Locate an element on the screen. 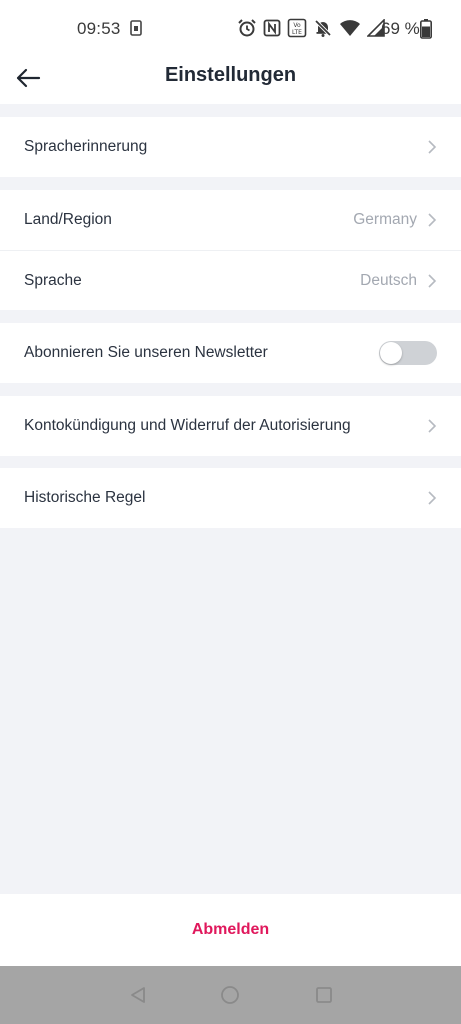 The width and height of the screenshot is (461, 1024). historical-rule-label: Historische Regel is located at coordinates (85, 497).